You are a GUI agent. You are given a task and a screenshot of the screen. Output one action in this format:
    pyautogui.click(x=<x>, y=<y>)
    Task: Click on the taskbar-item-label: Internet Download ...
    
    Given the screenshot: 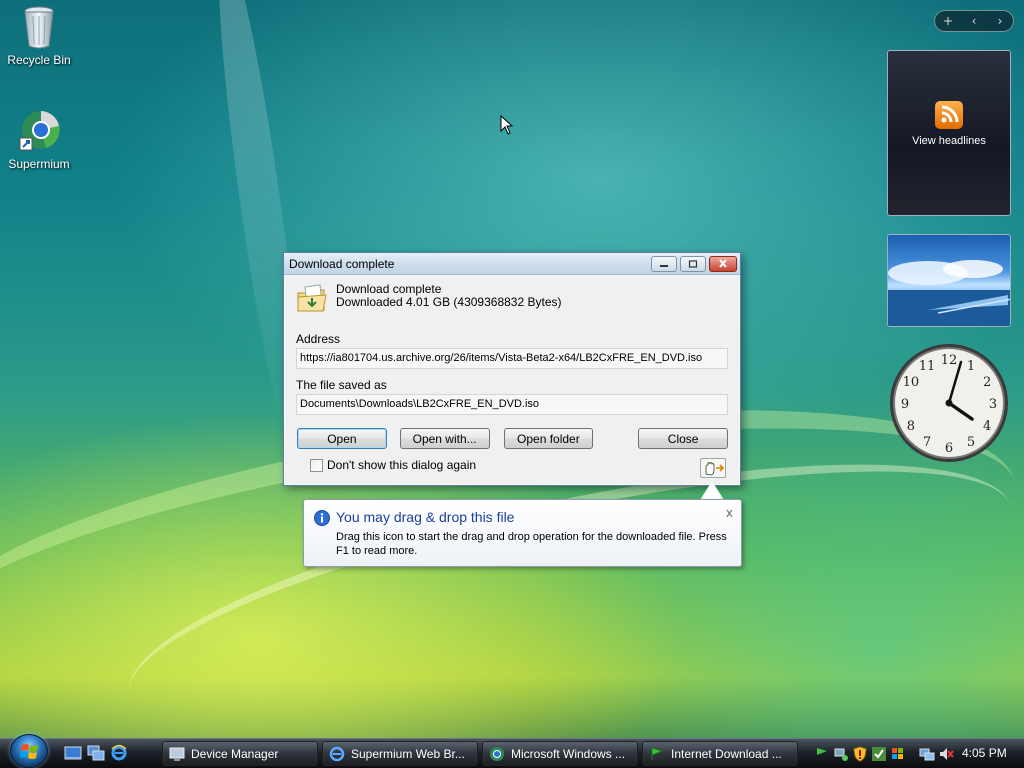 What is the action you would take?
    pyautogui.click(x=726, y=753)
    